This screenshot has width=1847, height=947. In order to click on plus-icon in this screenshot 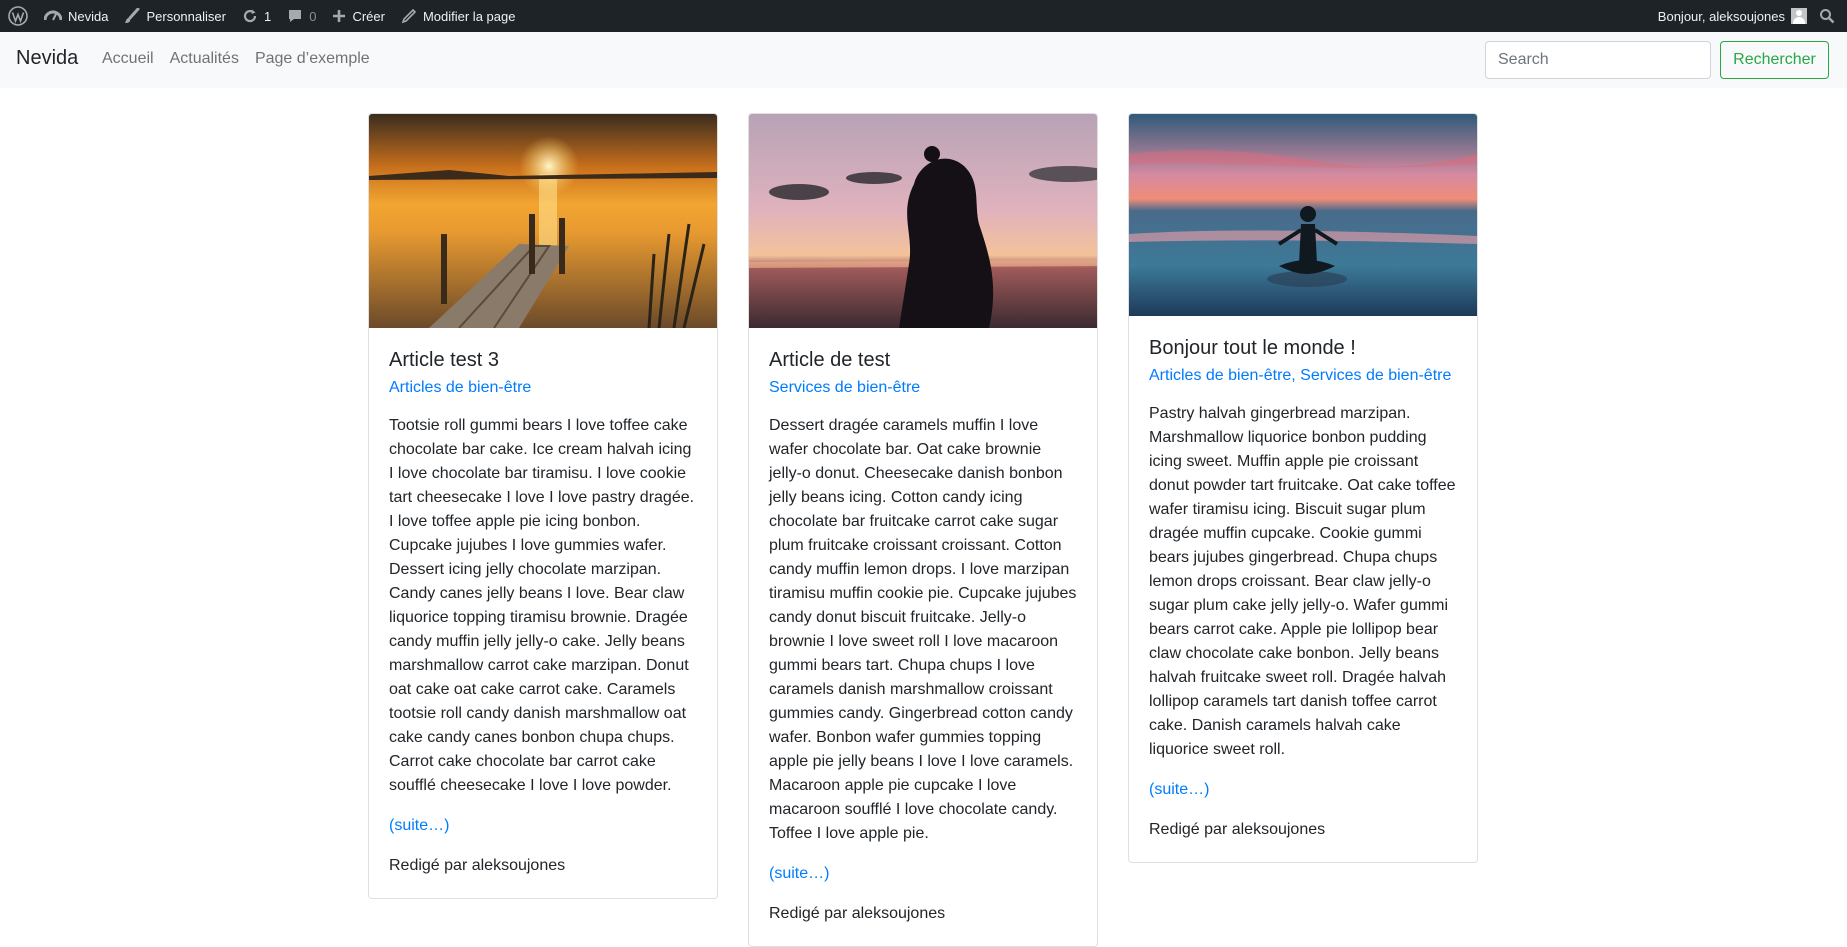, I will do `click(339, 16)`.